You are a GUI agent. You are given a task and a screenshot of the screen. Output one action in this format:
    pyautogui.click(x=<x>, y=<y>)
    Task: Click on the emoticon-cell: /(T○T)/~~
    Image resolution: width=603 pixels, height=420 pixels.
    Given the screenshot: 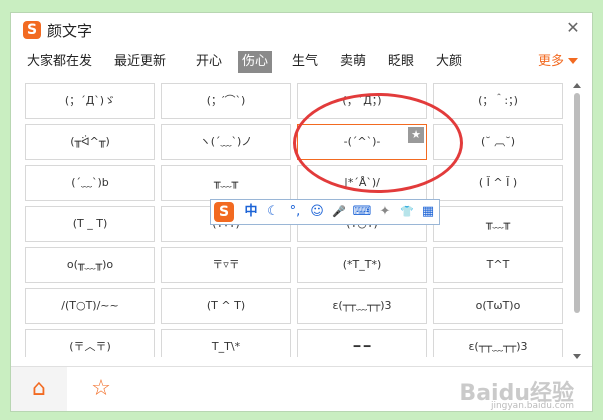 What is the action you would take?
    pyautogui.click(x=90, y=306)
    